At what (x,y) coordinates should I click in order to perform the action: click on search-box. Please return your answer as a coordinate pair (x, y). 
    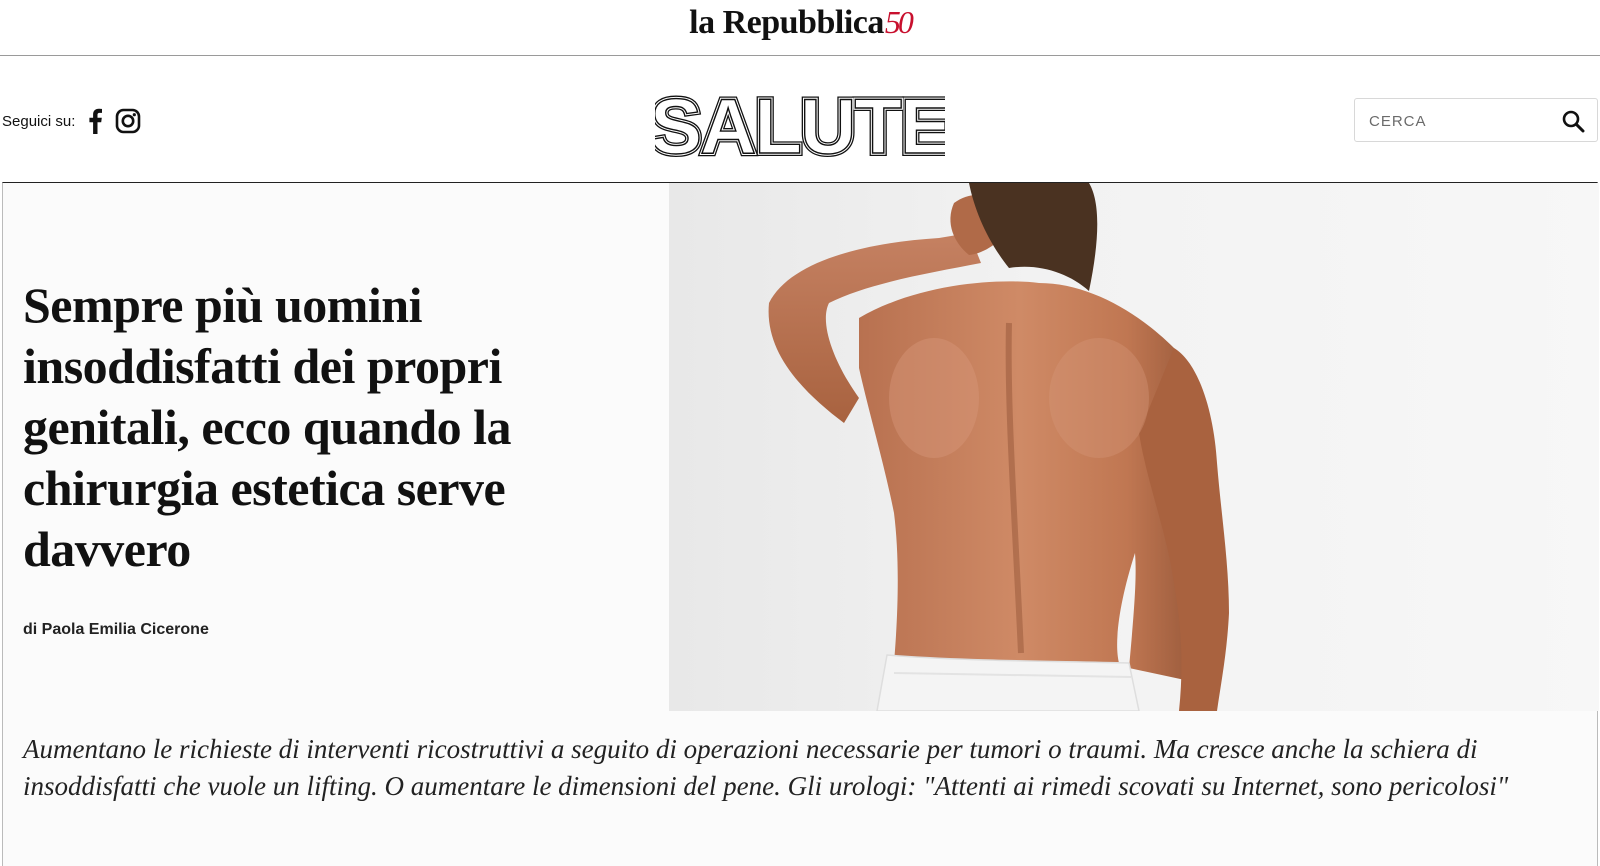
    Looking at the image, I should click on (1476, 120).